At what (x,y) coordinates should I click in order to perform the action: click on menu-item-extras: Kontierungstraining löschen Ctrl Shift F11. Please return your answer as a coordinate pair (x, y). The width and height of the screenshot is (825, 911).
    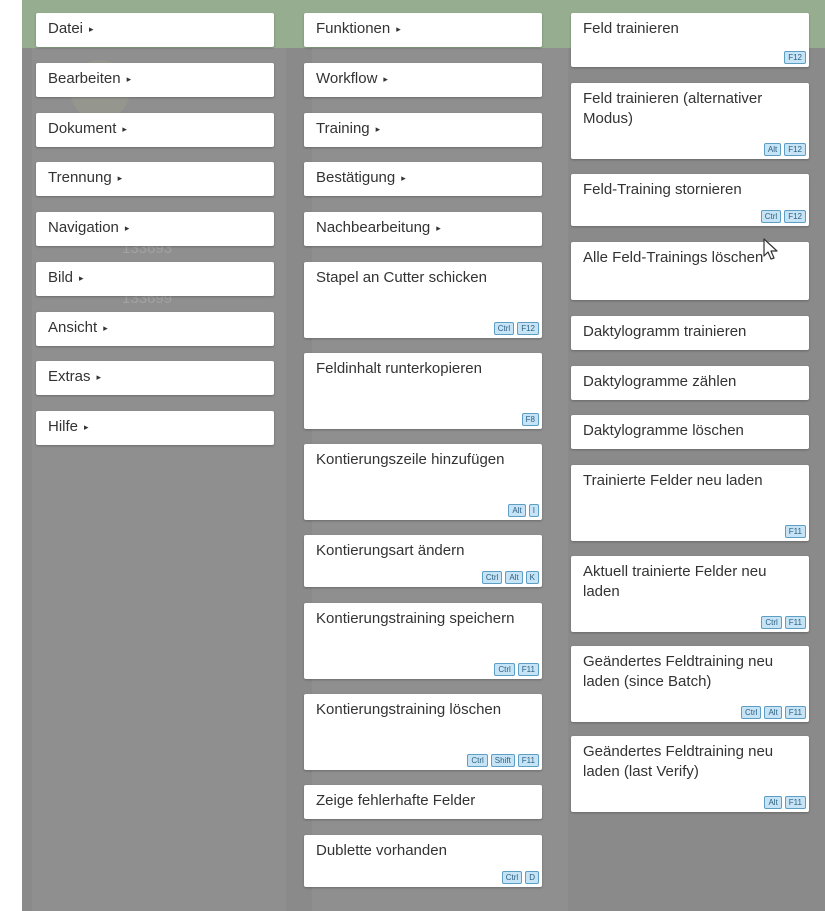
    Looking at the image, I should click on (423, 732).